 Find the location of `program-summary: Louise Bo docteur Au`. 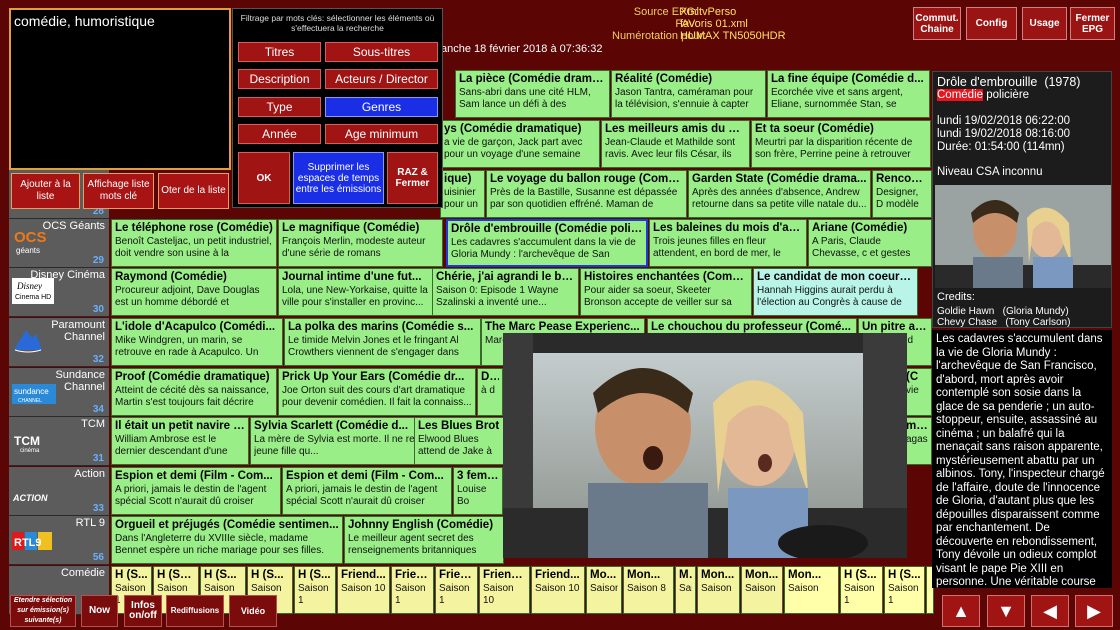

program-summary: Louise Bo docteur Au is located at coordinates (472, 495).